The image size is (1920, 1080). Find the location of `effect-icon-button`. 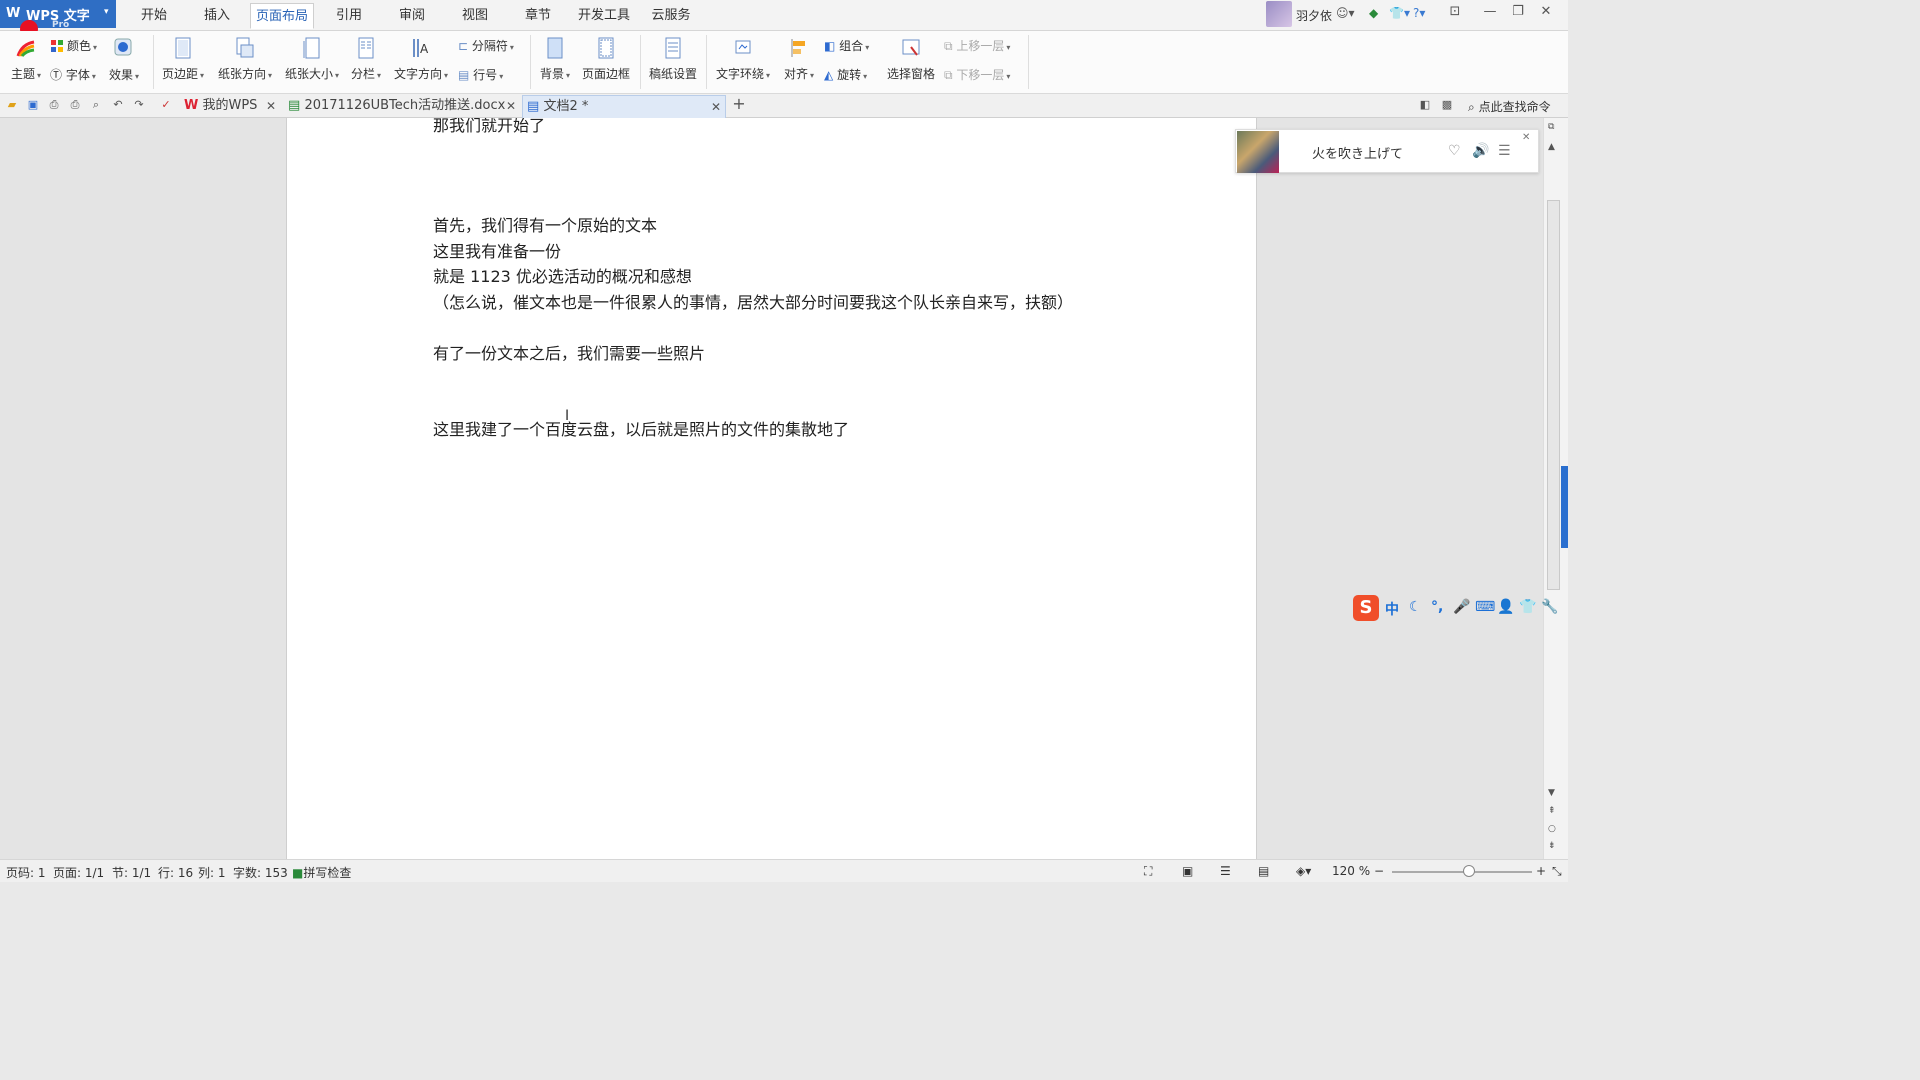

effect-icon-button is located at coordinates (124, 47).